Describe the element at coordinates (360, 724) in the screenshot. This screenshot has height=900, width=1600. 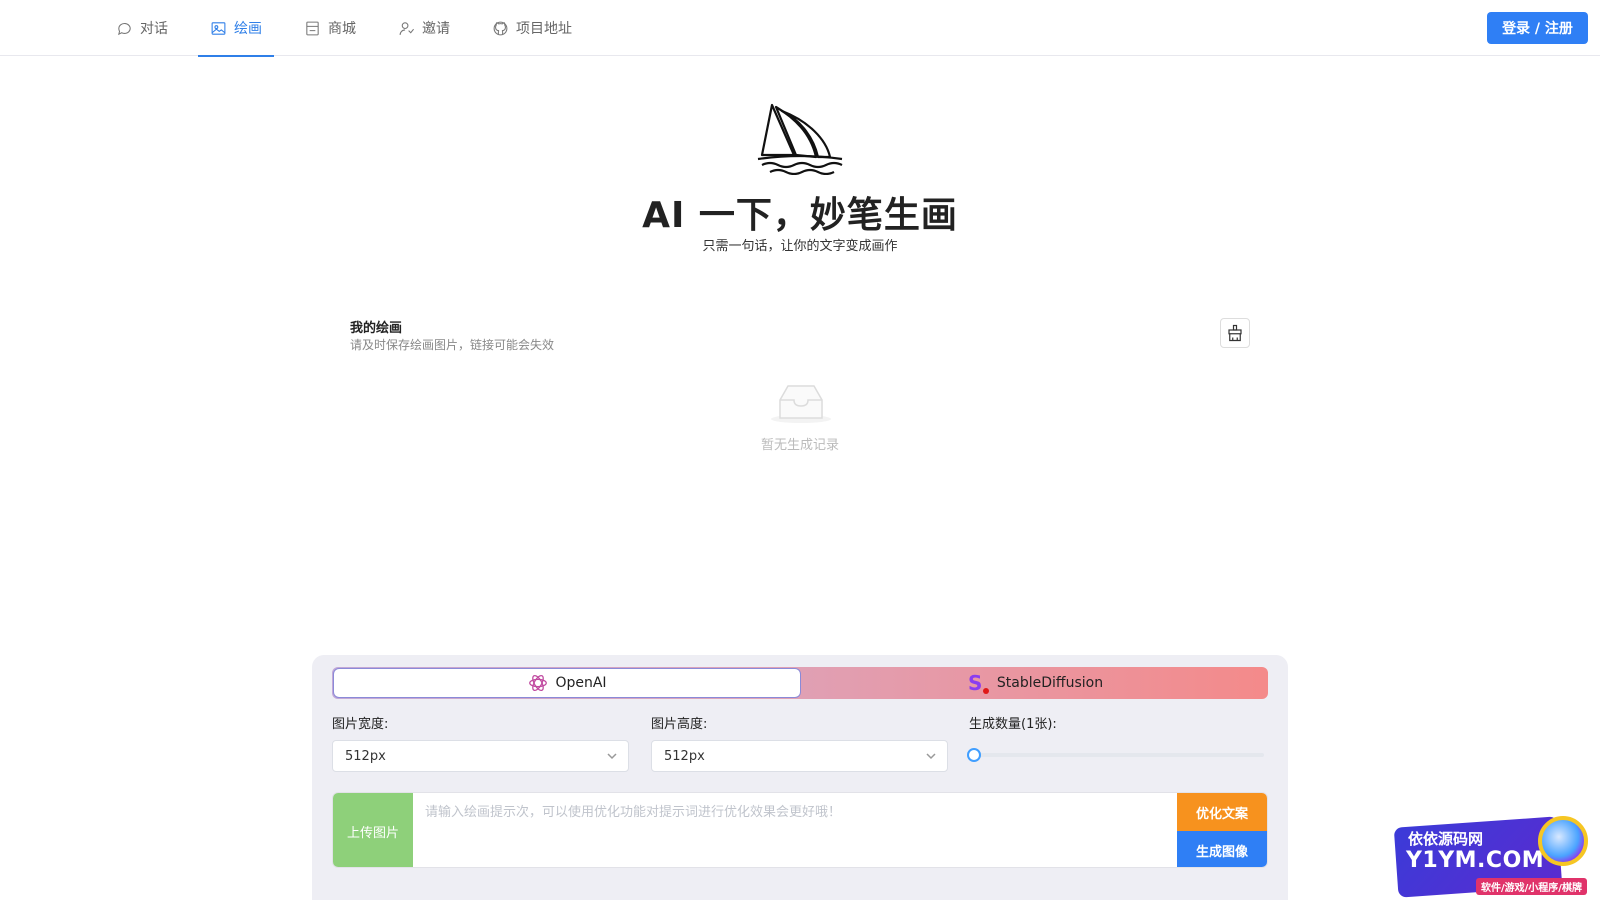
I see `width-label: 图片宽度:` at that location.